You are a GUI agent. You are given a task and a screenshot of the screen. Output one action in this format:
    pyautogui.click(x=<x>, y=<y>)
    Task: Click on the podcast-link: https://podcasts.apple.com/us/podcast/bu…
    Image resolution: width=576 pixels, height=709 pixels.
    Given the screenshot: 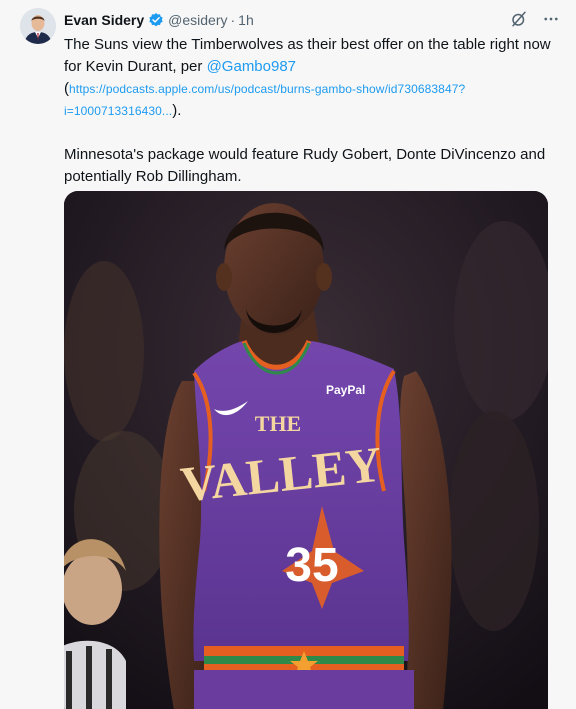 What is the action you would take?
    pyautogui.click(x=264, y=100)
    